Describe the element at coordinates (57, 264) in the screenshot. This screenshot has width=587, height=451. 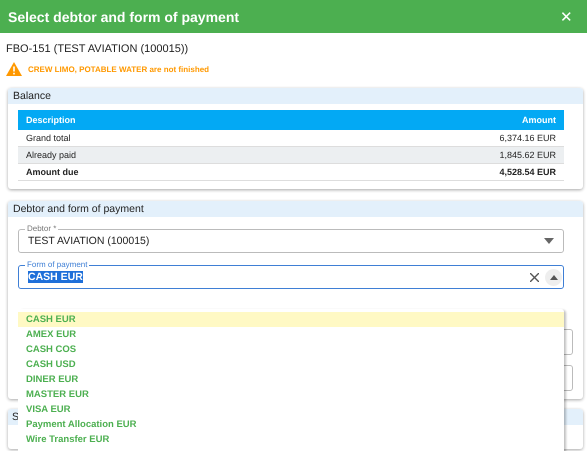
I see `field-label: Form of payment` at that location.